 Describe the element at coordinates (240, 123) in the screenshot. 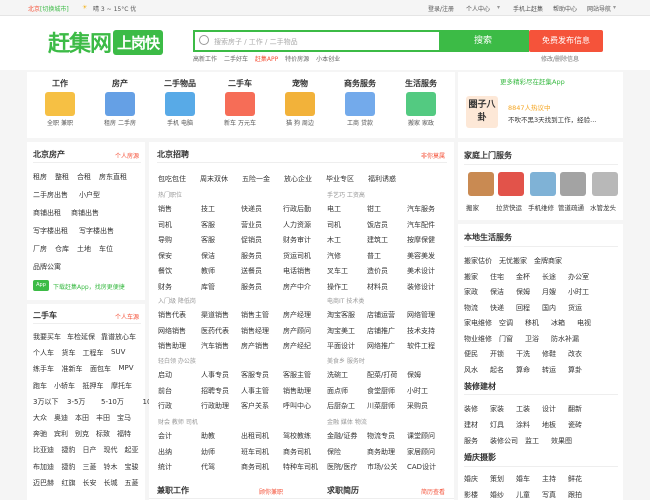

I see `category-subs: 新车 万元车` at that location.